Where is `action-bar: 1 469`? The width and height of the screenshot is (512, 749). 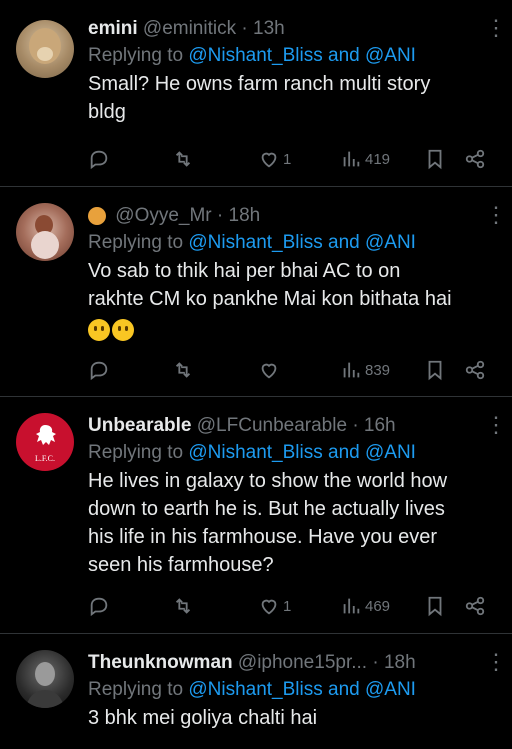 action-bar: 1 469 is located at coordinates (292, 607).